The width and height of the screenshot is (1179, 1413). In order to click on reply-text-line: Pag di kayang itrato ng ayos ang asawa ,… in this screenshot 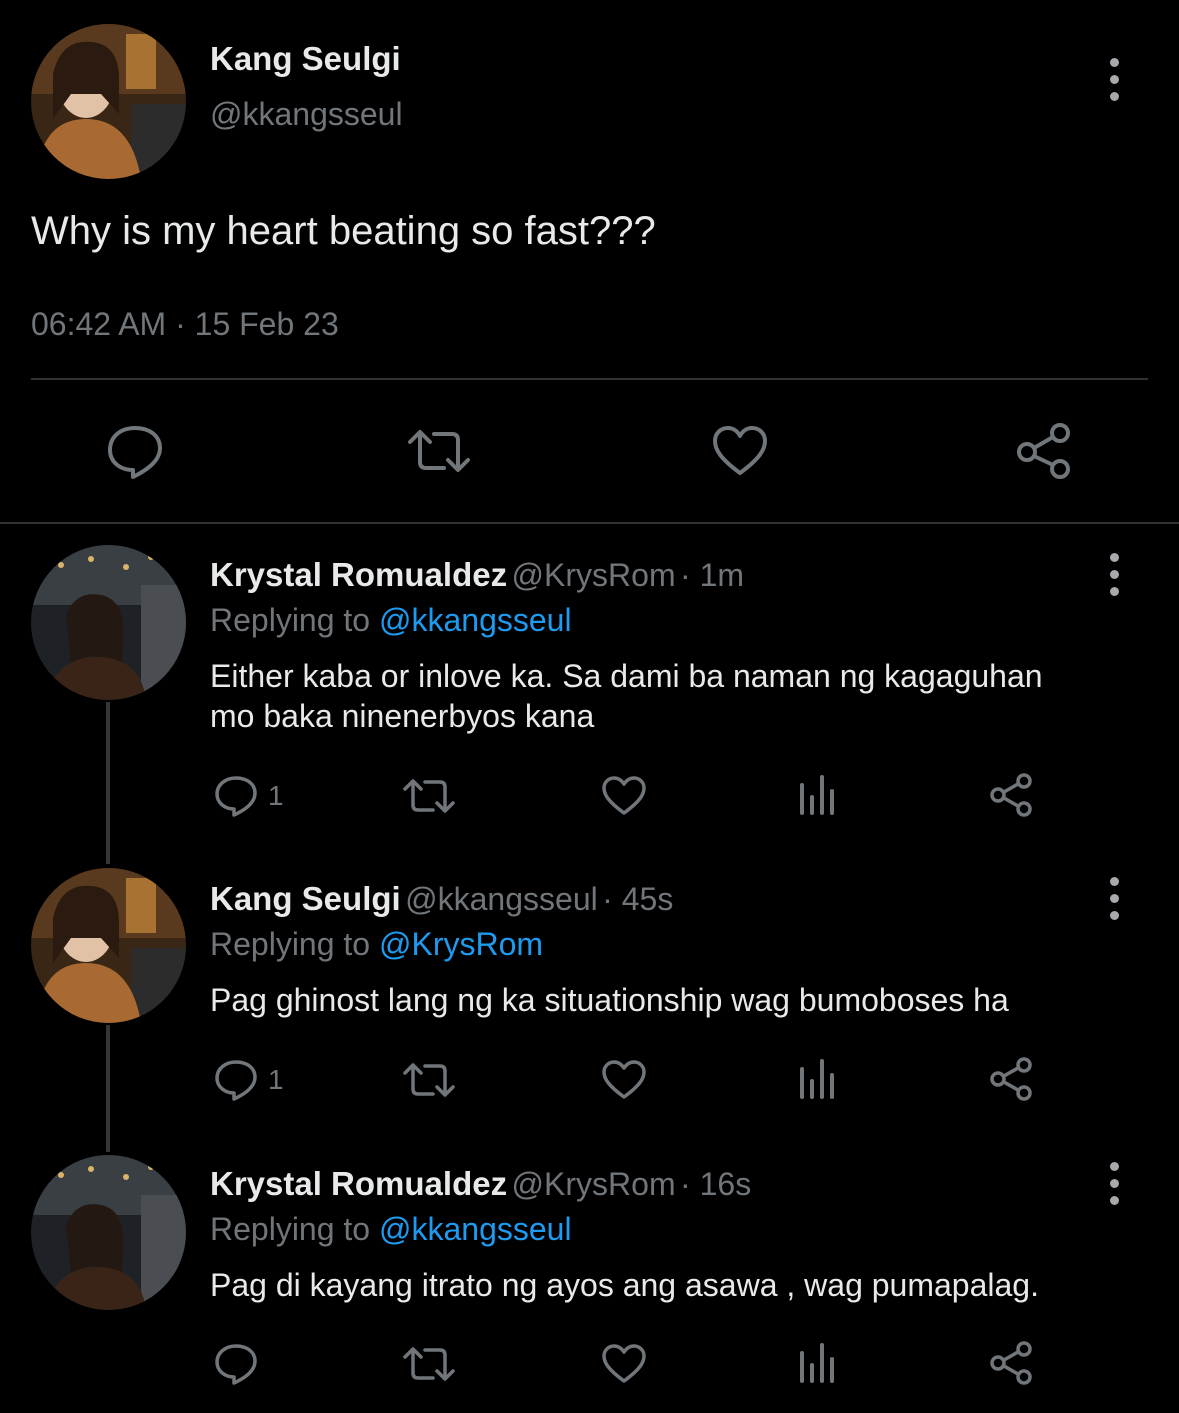, I will do `click(624, 1285)`.